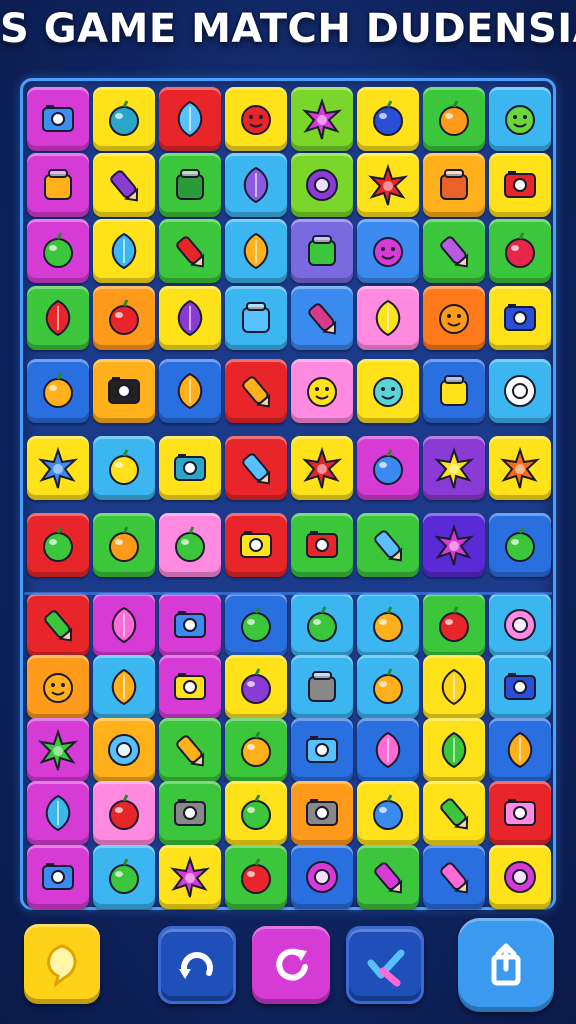 The image size is (576, 1024). What do you see at coordinates (190, 119) in the screenshot?
I see `board-tile-r0-c2` at bounding box center [190, 119].